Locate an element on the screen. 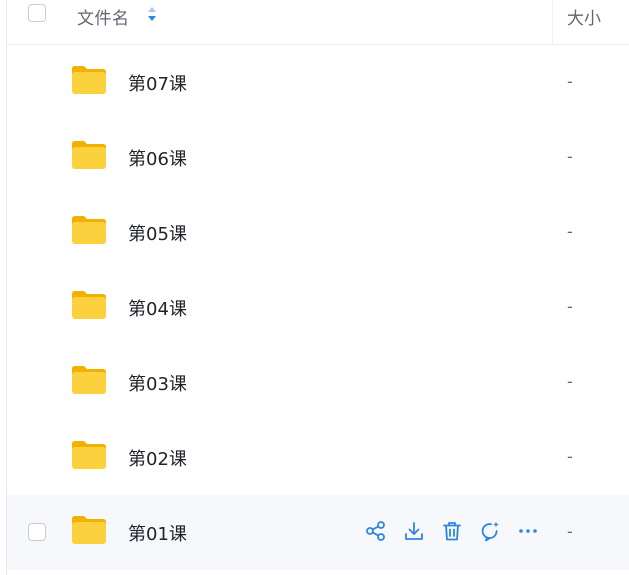 This screenshot has width=629, height=575. more-button is located at coordinates (528, 531).